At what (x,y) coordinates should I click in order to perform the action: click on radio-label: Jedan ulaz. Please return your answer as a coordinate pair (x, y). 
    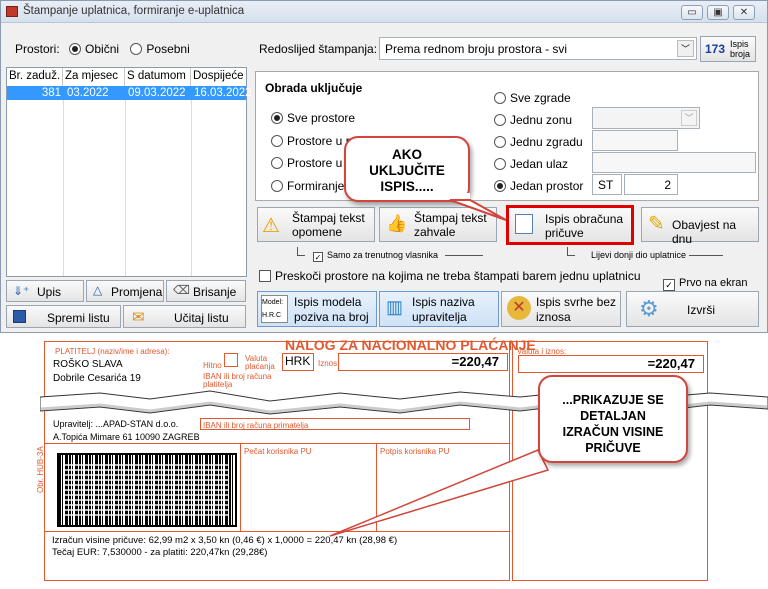
    Looking at the image, I should click on (539, 164).